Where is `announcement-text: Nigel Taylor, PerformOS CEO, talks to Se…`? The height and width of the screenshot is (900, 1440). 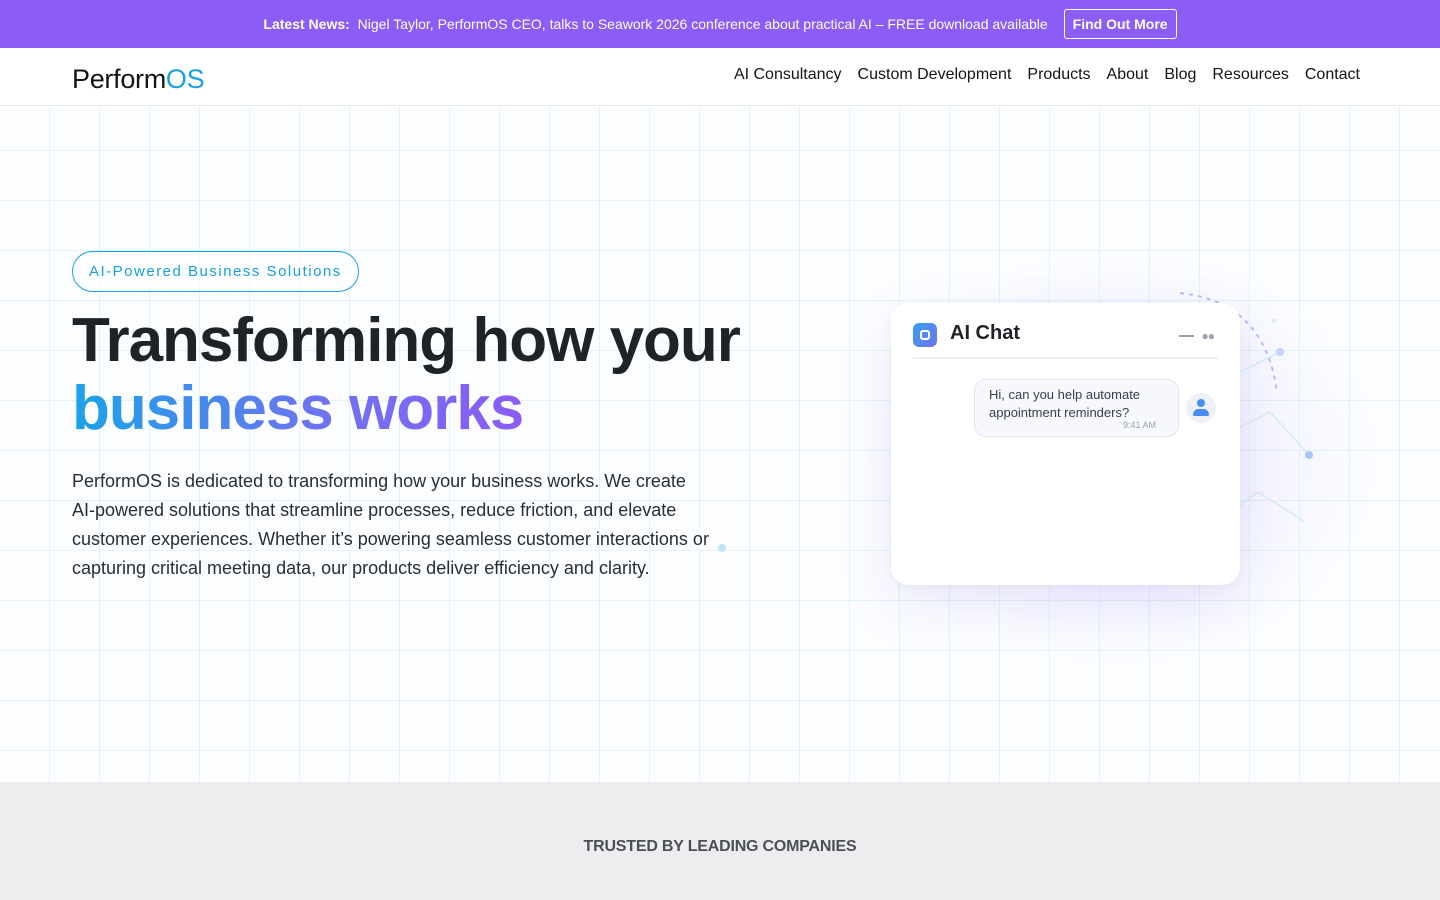 announcement-text: Nigel Taylor, PerformOS CEO, talks to Se… is located at coordinates (702, 24).